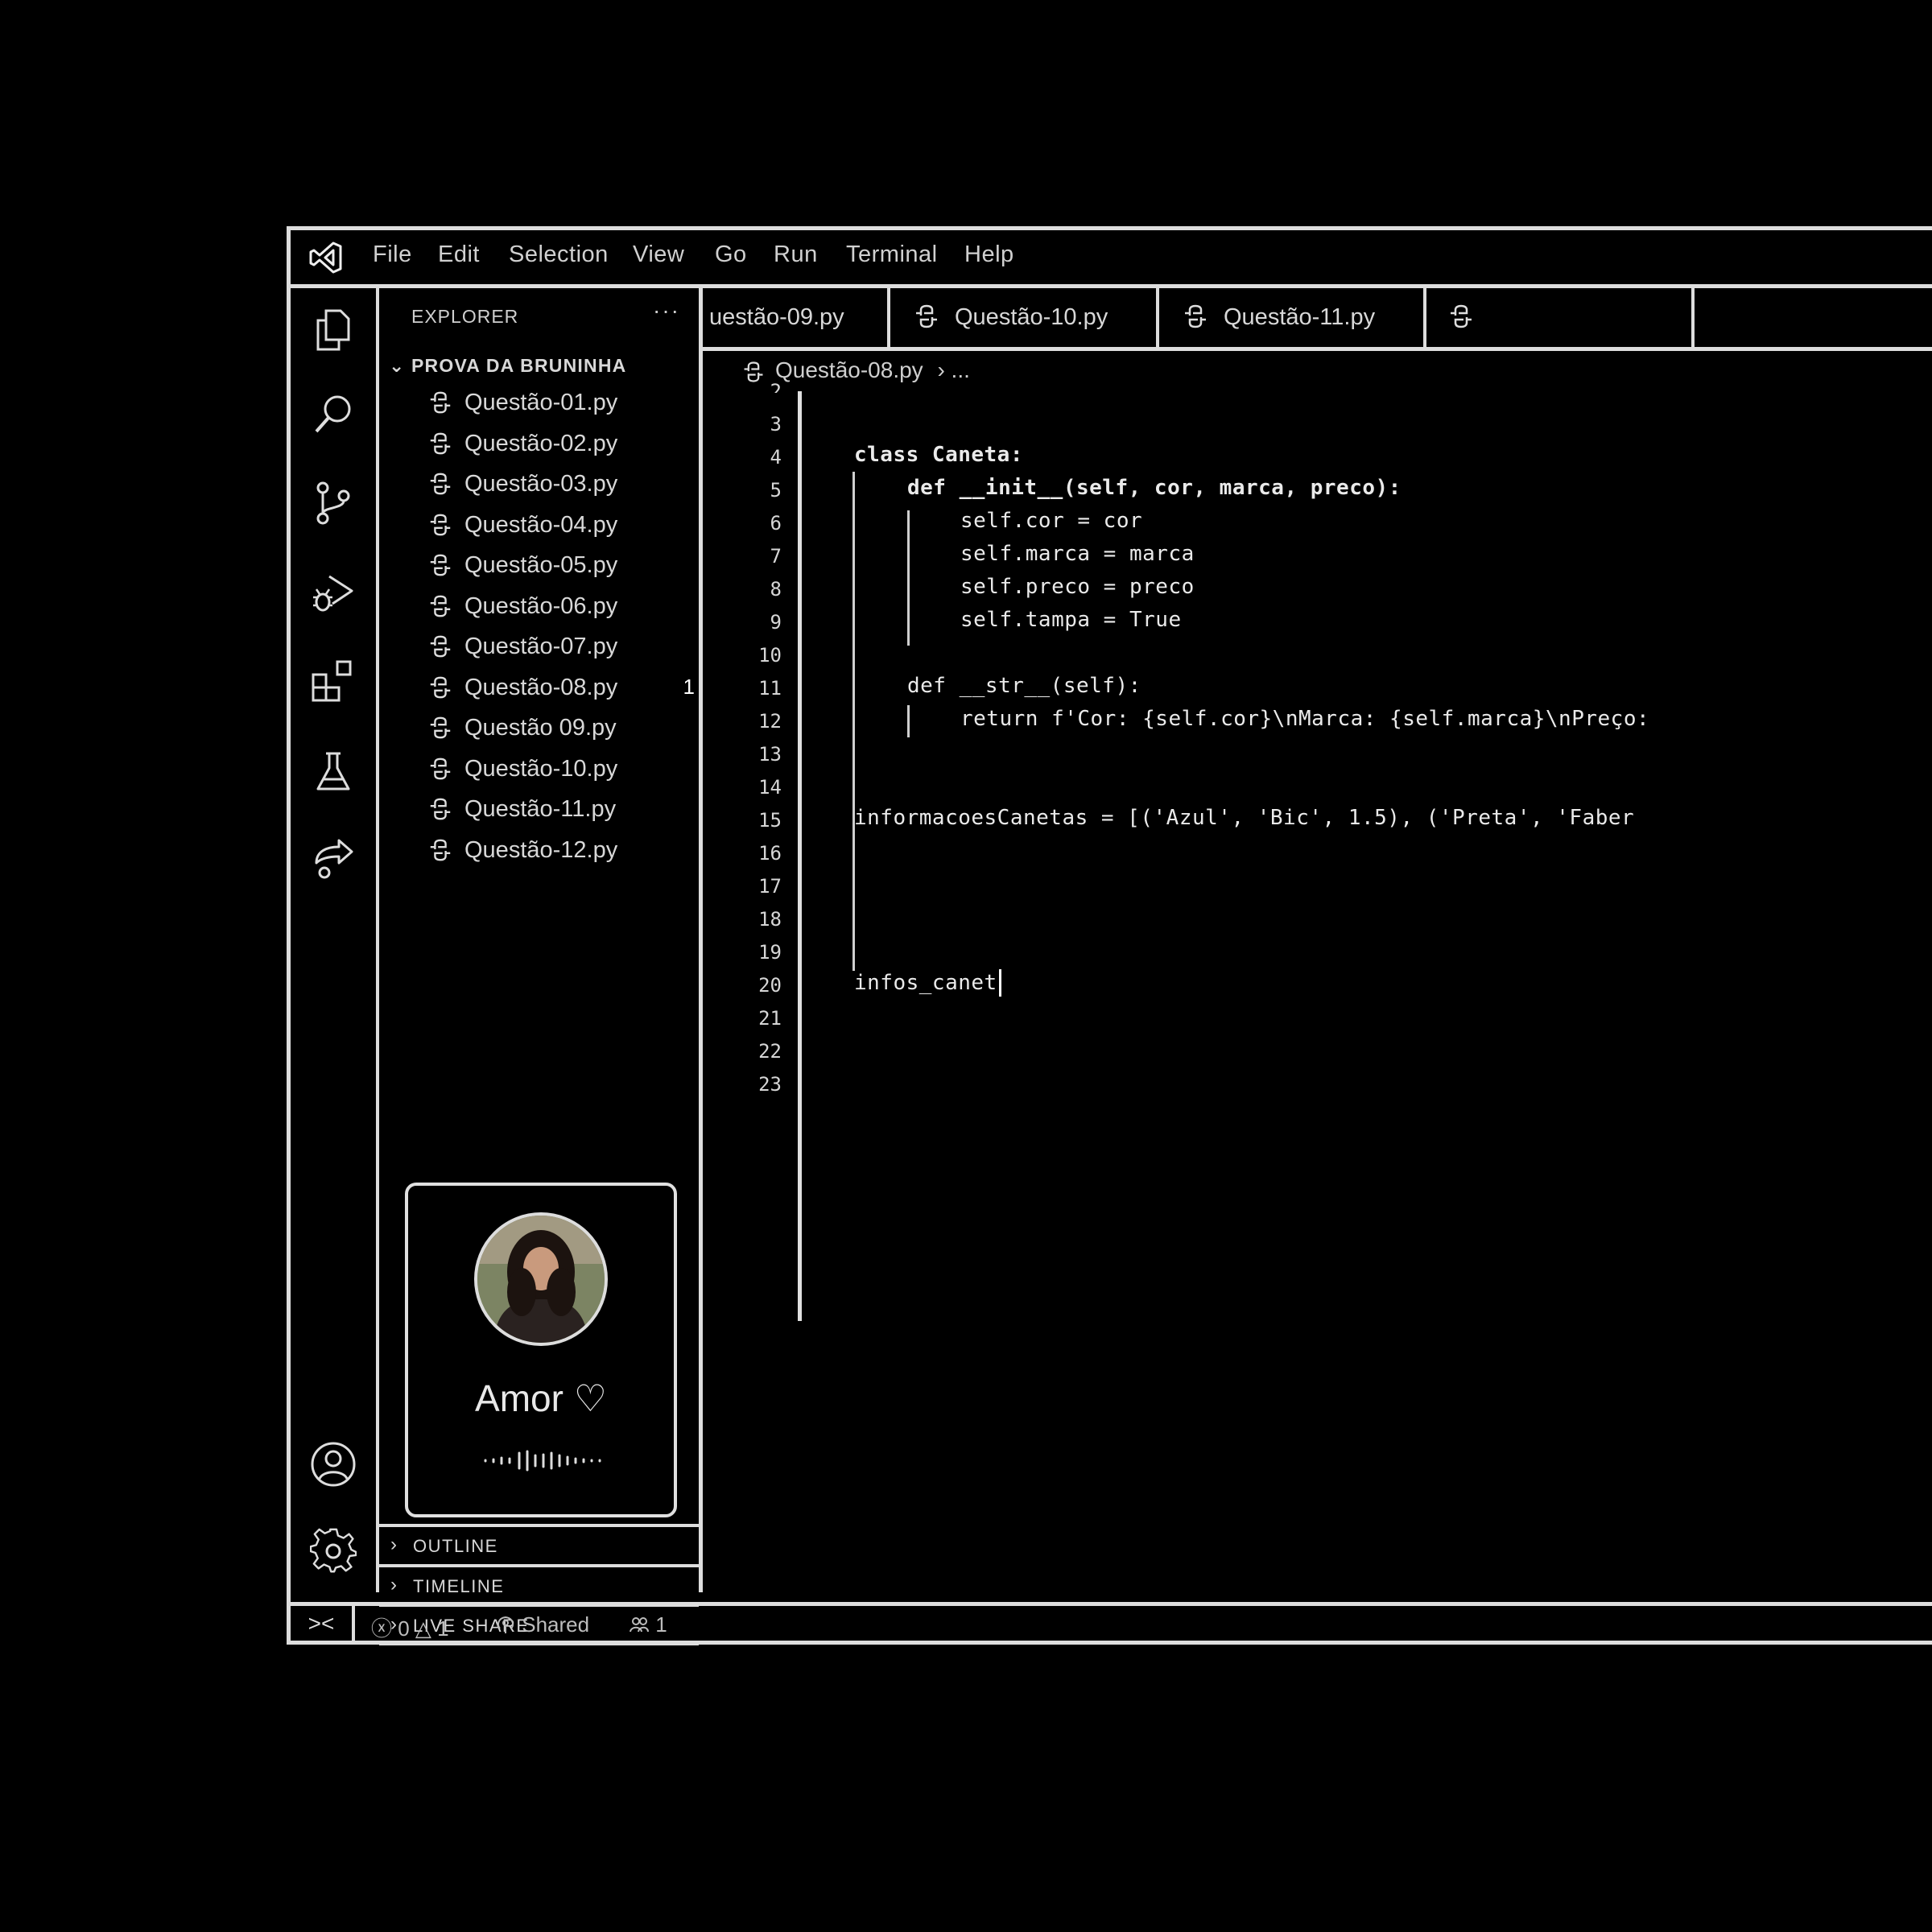  I want to click on file-name: Questão-05.py, so click(541, 565).